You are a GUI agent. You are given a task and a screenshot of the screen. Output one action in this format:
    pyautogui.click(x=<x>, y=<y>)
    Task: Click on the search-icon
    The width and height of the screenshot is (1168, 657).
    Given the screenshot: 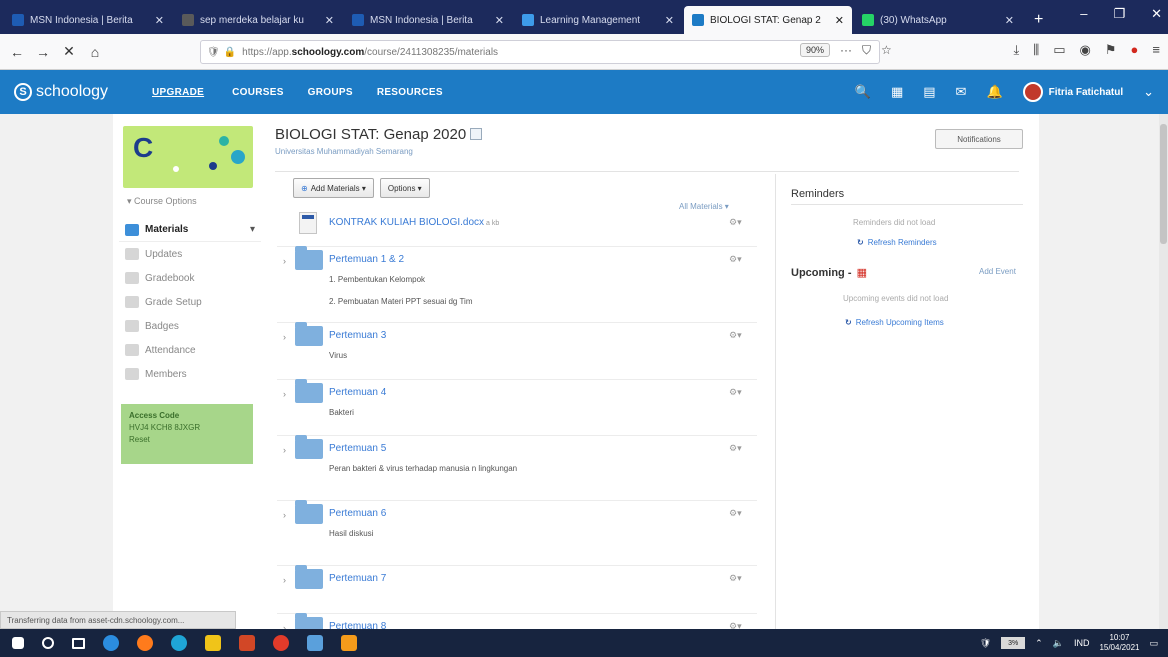 What is the action you would take?
    pyautogui.click(x=48, y=643)
    